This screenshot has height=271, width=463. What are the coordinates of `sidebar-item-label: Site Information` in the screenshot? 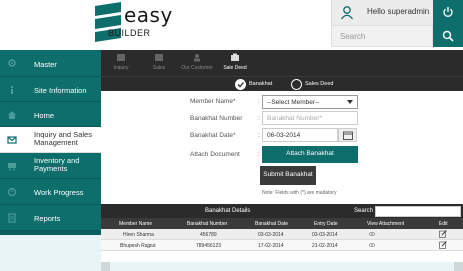 It's located at (60, 90).